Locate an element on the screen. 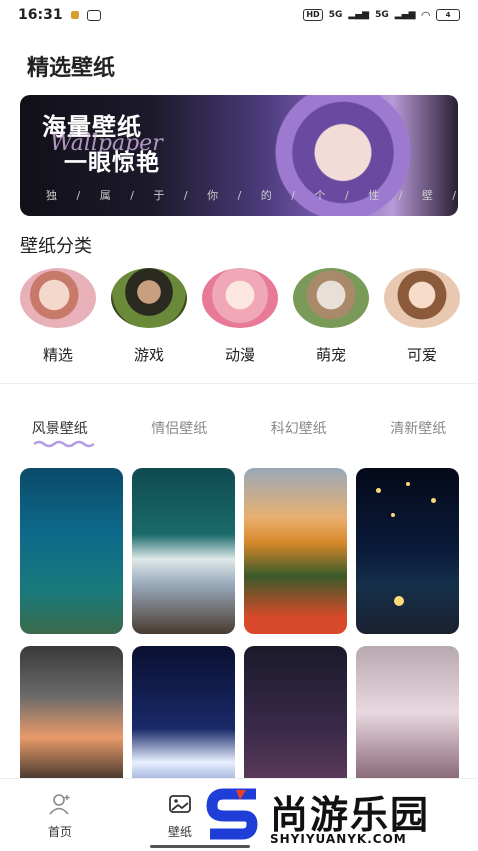  brand-name: 尚游乐园 is located at coordinates (350, 815).